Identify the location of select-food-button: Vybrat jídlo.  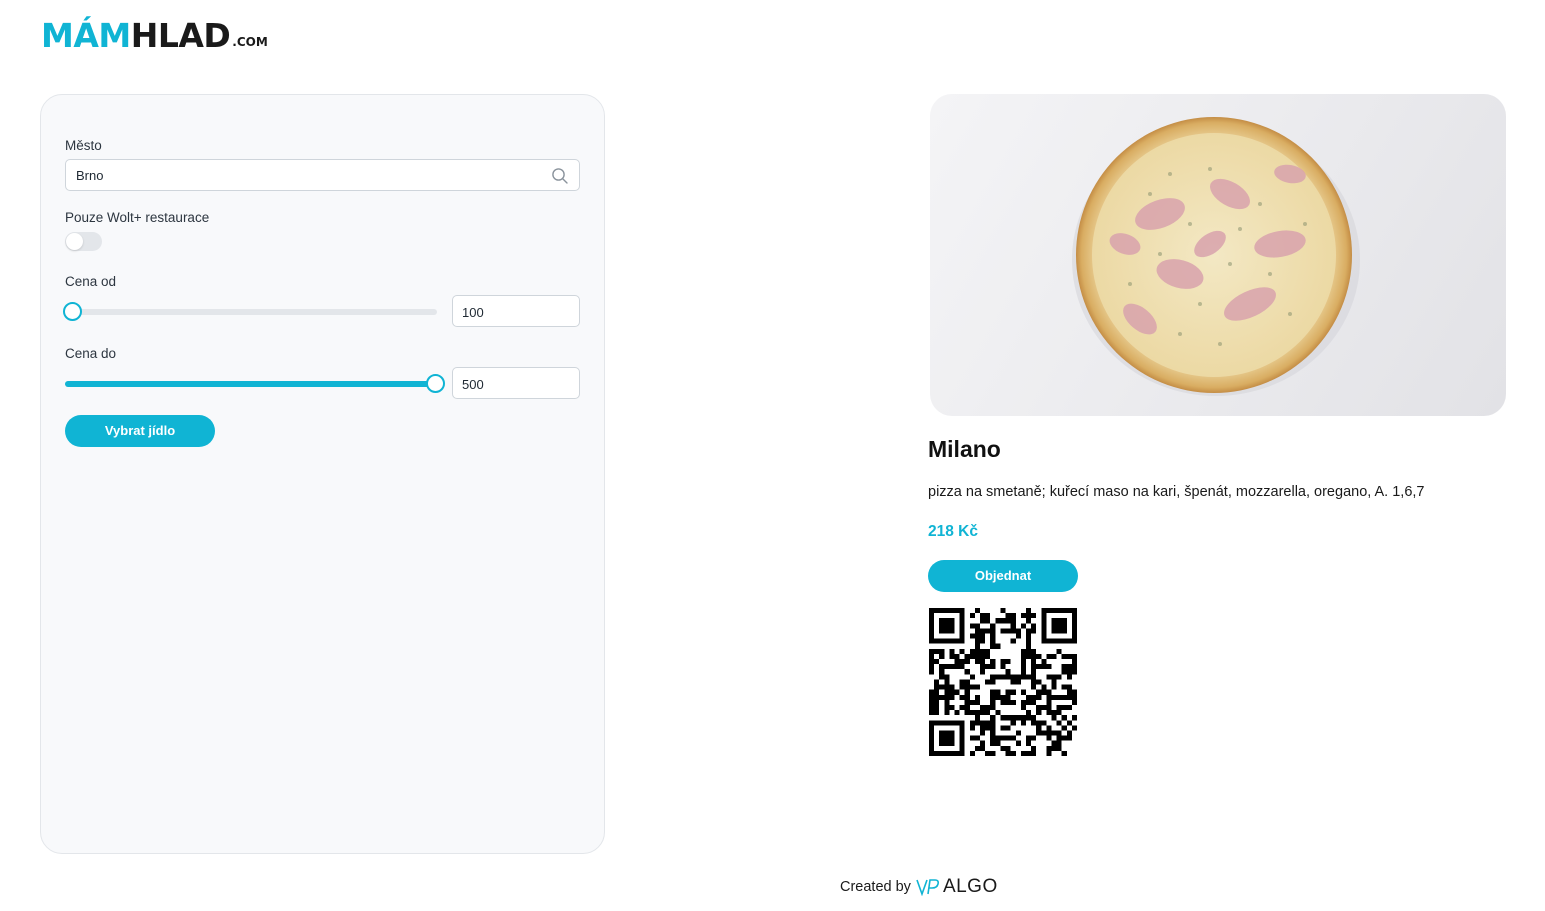
(140, 431).